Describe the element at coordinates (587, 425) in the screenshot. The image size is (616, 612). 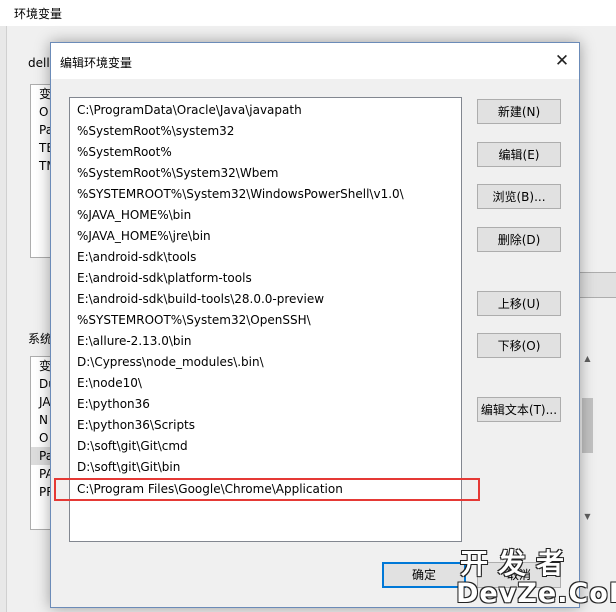
I see `scrollbar-thumb` at that location.